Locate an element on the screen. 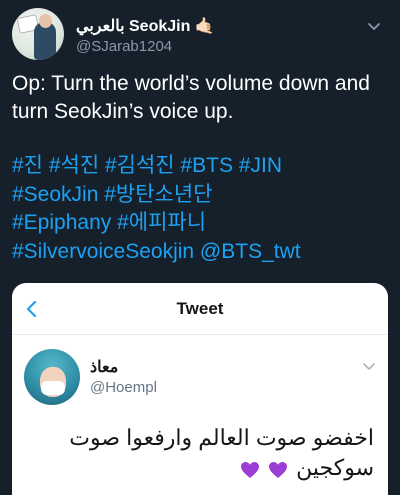  tweet-header: بالعربي SeokJin 🤙🏻 @SJarab1204 is located at coordinates (200, 36).